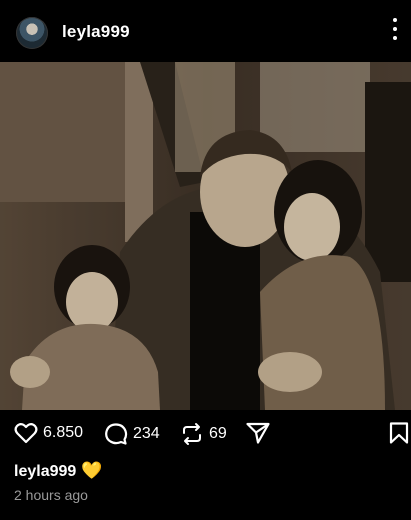 This screenshot has height=520, width=411. I want to click on post-actions: 6.850 234 69, so click(205, 433).